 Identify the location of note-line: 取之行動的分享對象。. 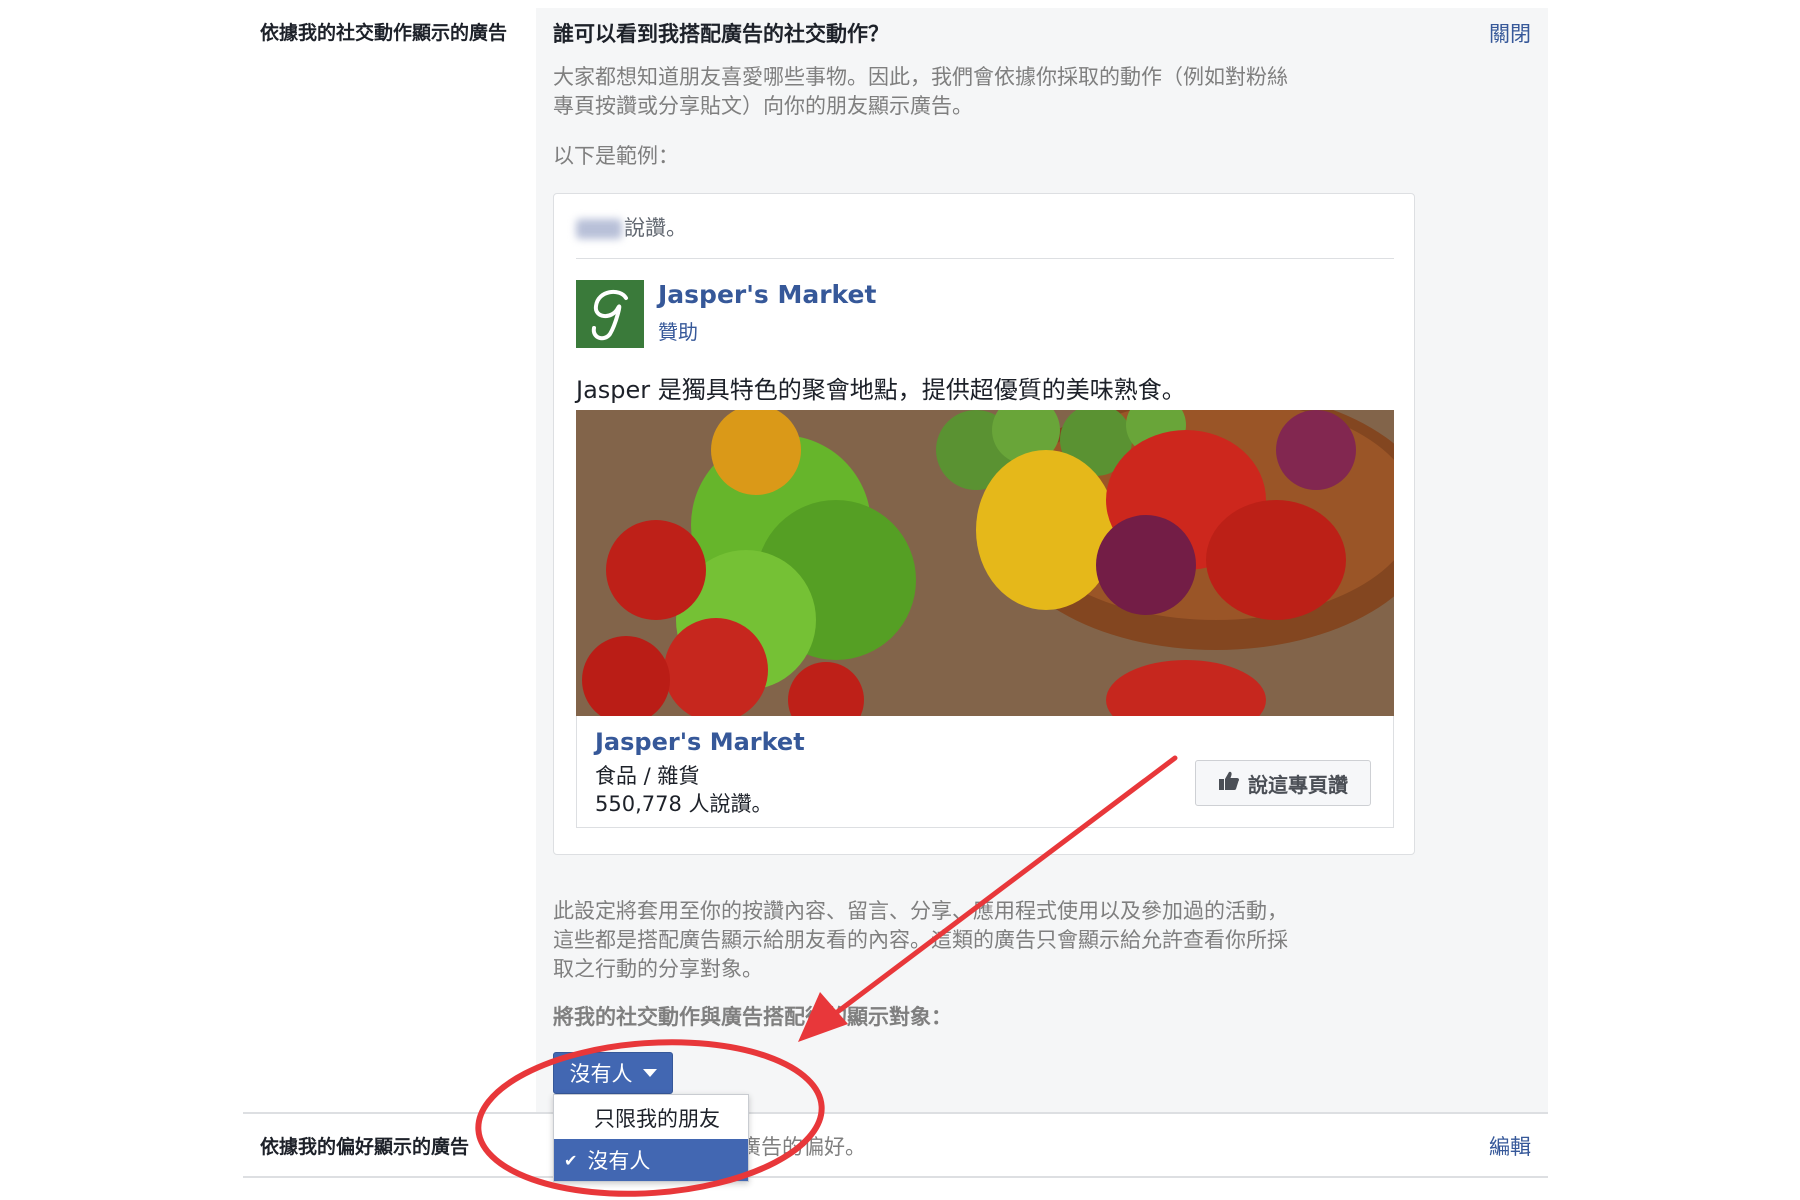
(658, 969).